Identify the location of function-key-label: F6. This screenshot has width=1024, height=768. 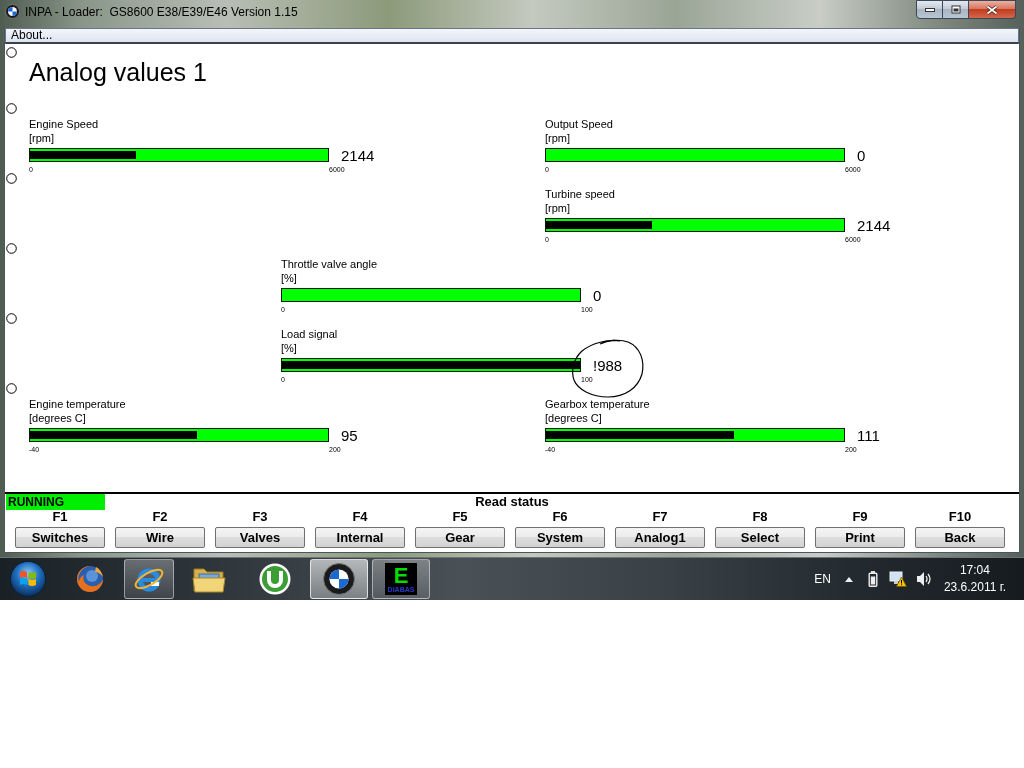
(560, 517).